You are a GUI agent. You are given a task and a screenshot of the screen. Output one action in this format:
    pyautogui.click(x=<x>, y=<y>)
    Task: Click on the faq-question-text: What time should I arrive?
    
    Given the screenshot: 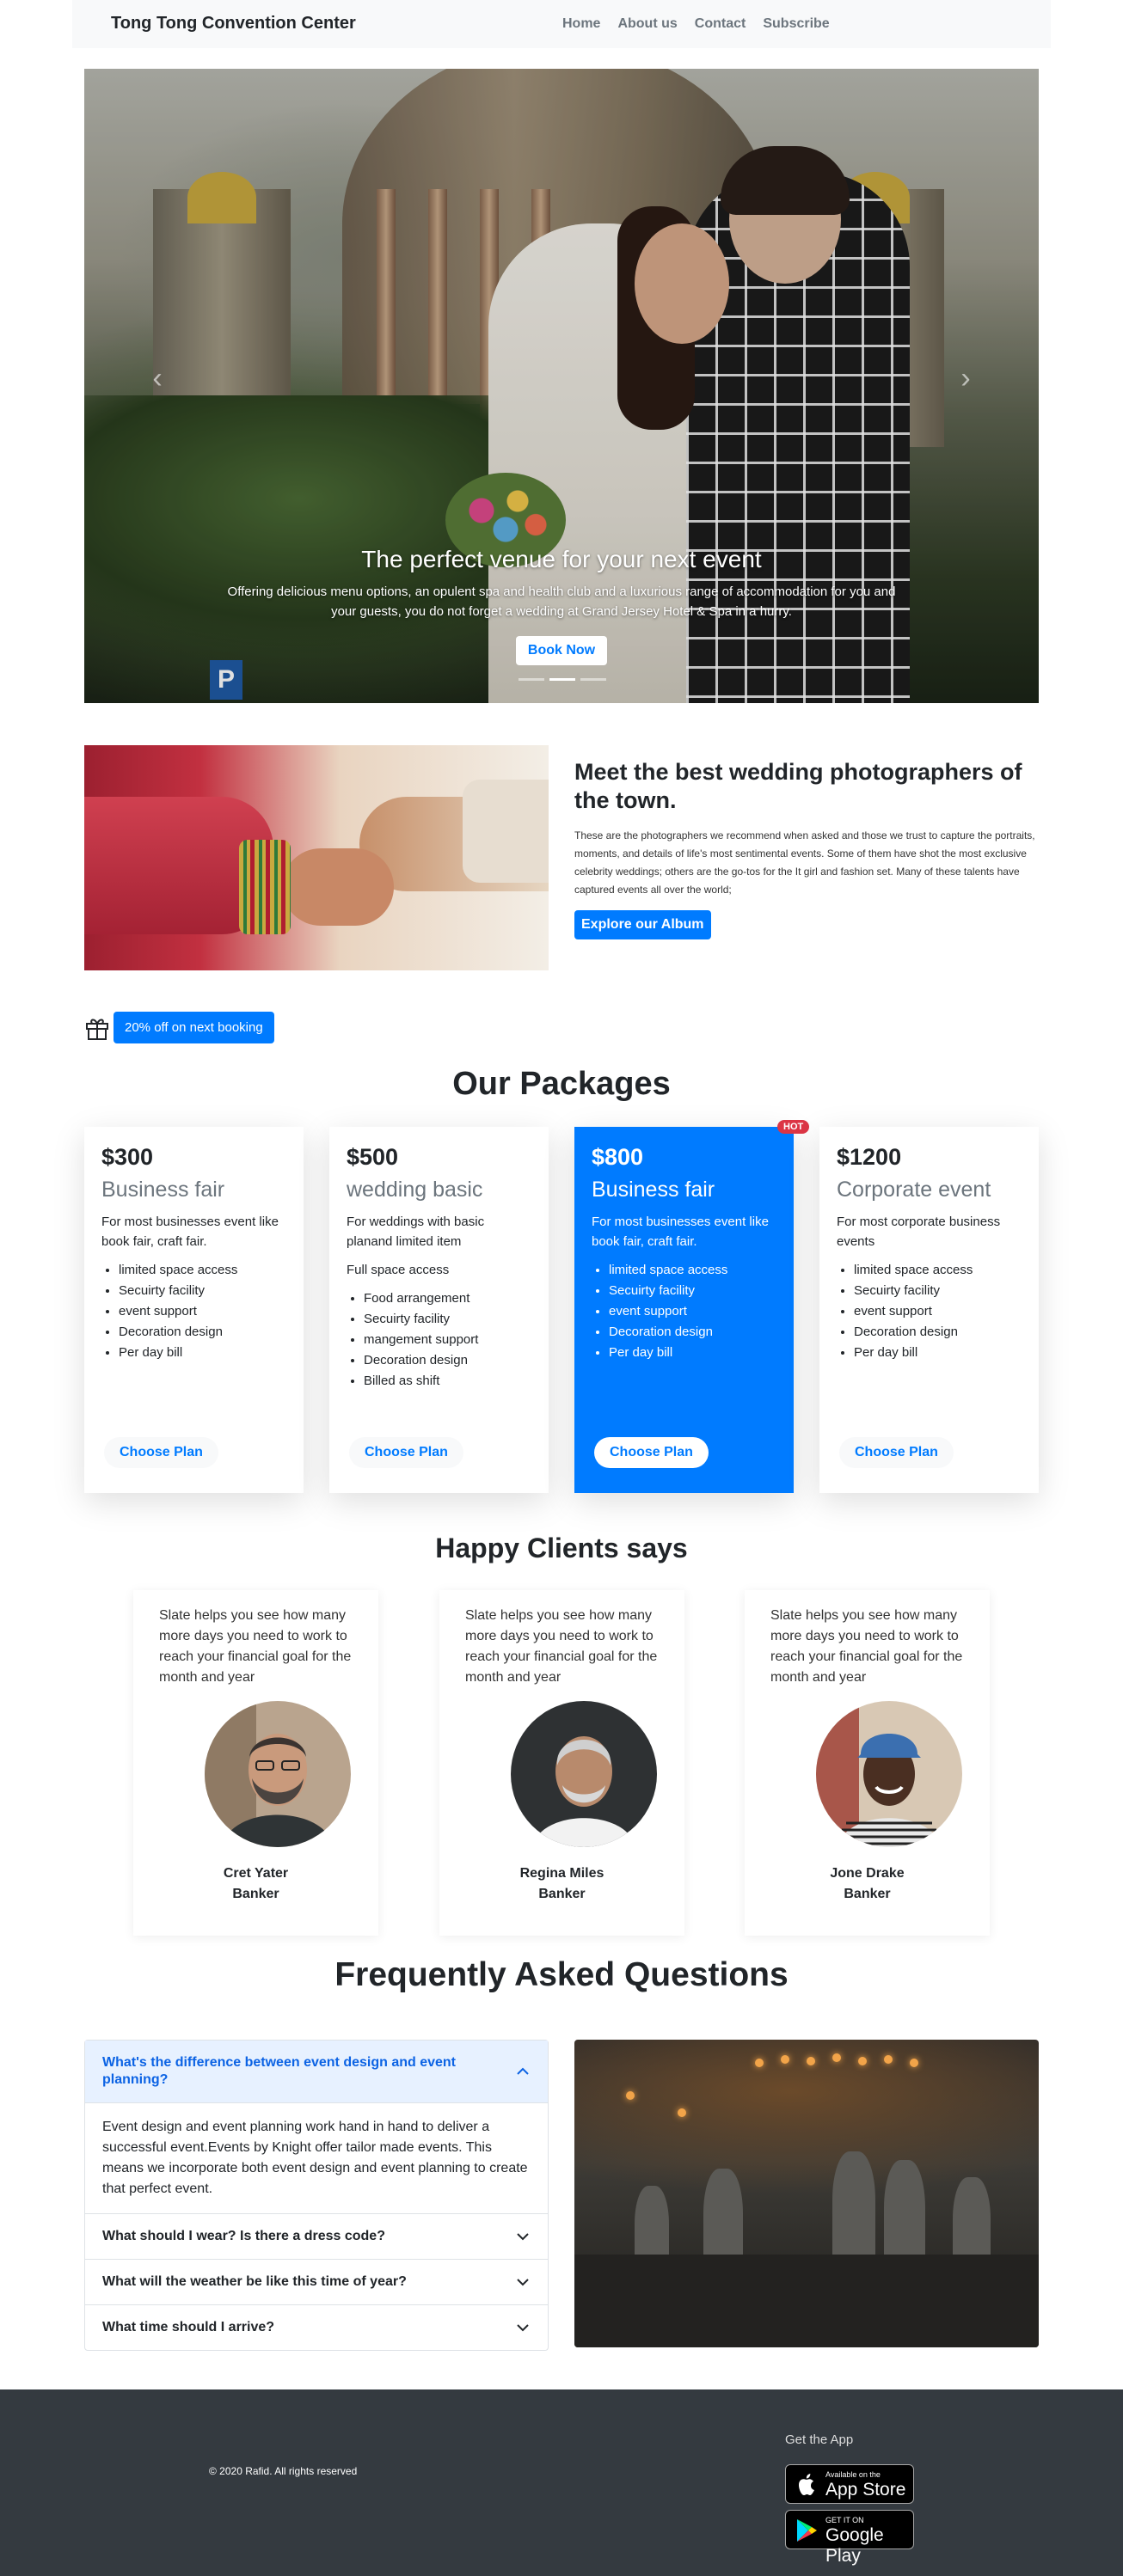 What is the action you would take?
    pyautogui.click(x=188, y=2327)
    